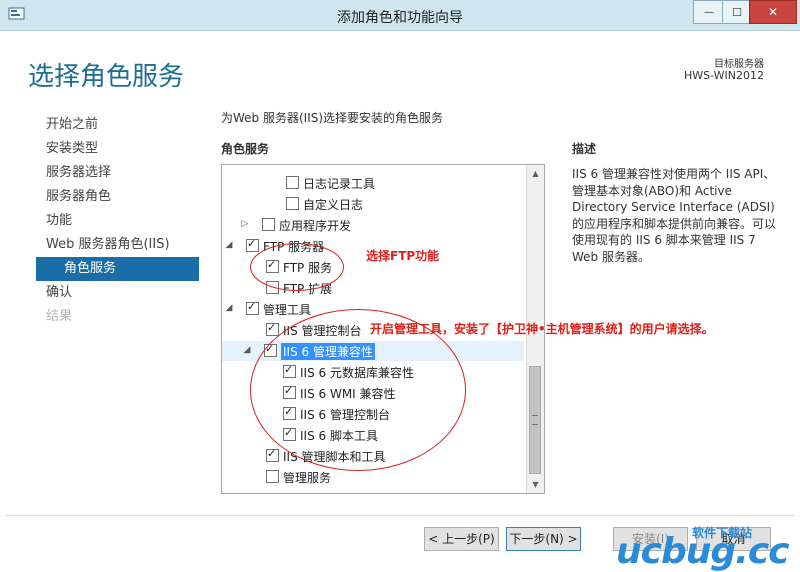  I want to click on scroll-thumb, so click(535, 420).